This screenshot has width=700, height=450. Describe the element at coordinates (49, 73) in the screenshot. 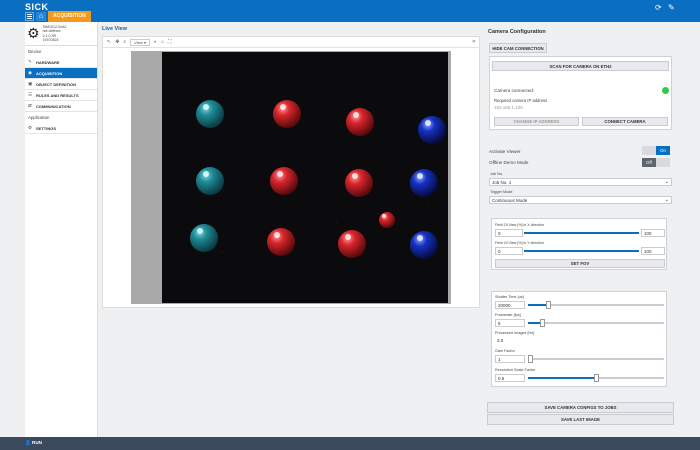

I see `sidebar-item-label: ACQUISITION` at that location.